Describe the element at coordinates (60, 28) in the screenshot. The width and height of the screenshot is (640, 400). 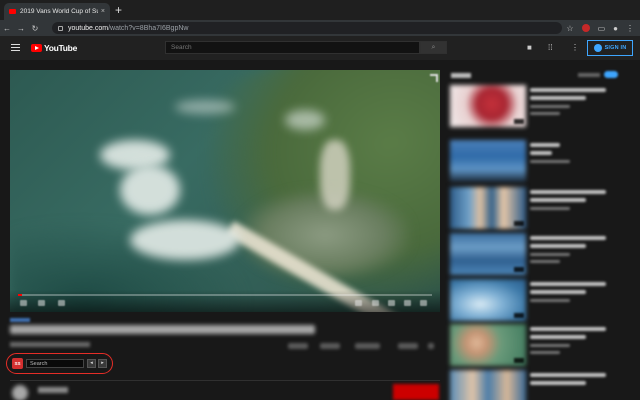
I see `lock-icon` at that location.